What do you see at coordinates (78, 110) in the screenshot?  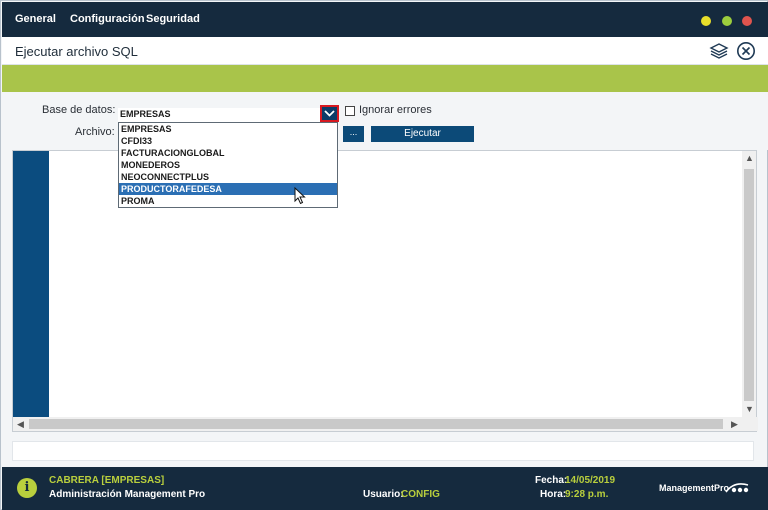 I see `database-label: Base de datos:` at bounding box center [78, 110].